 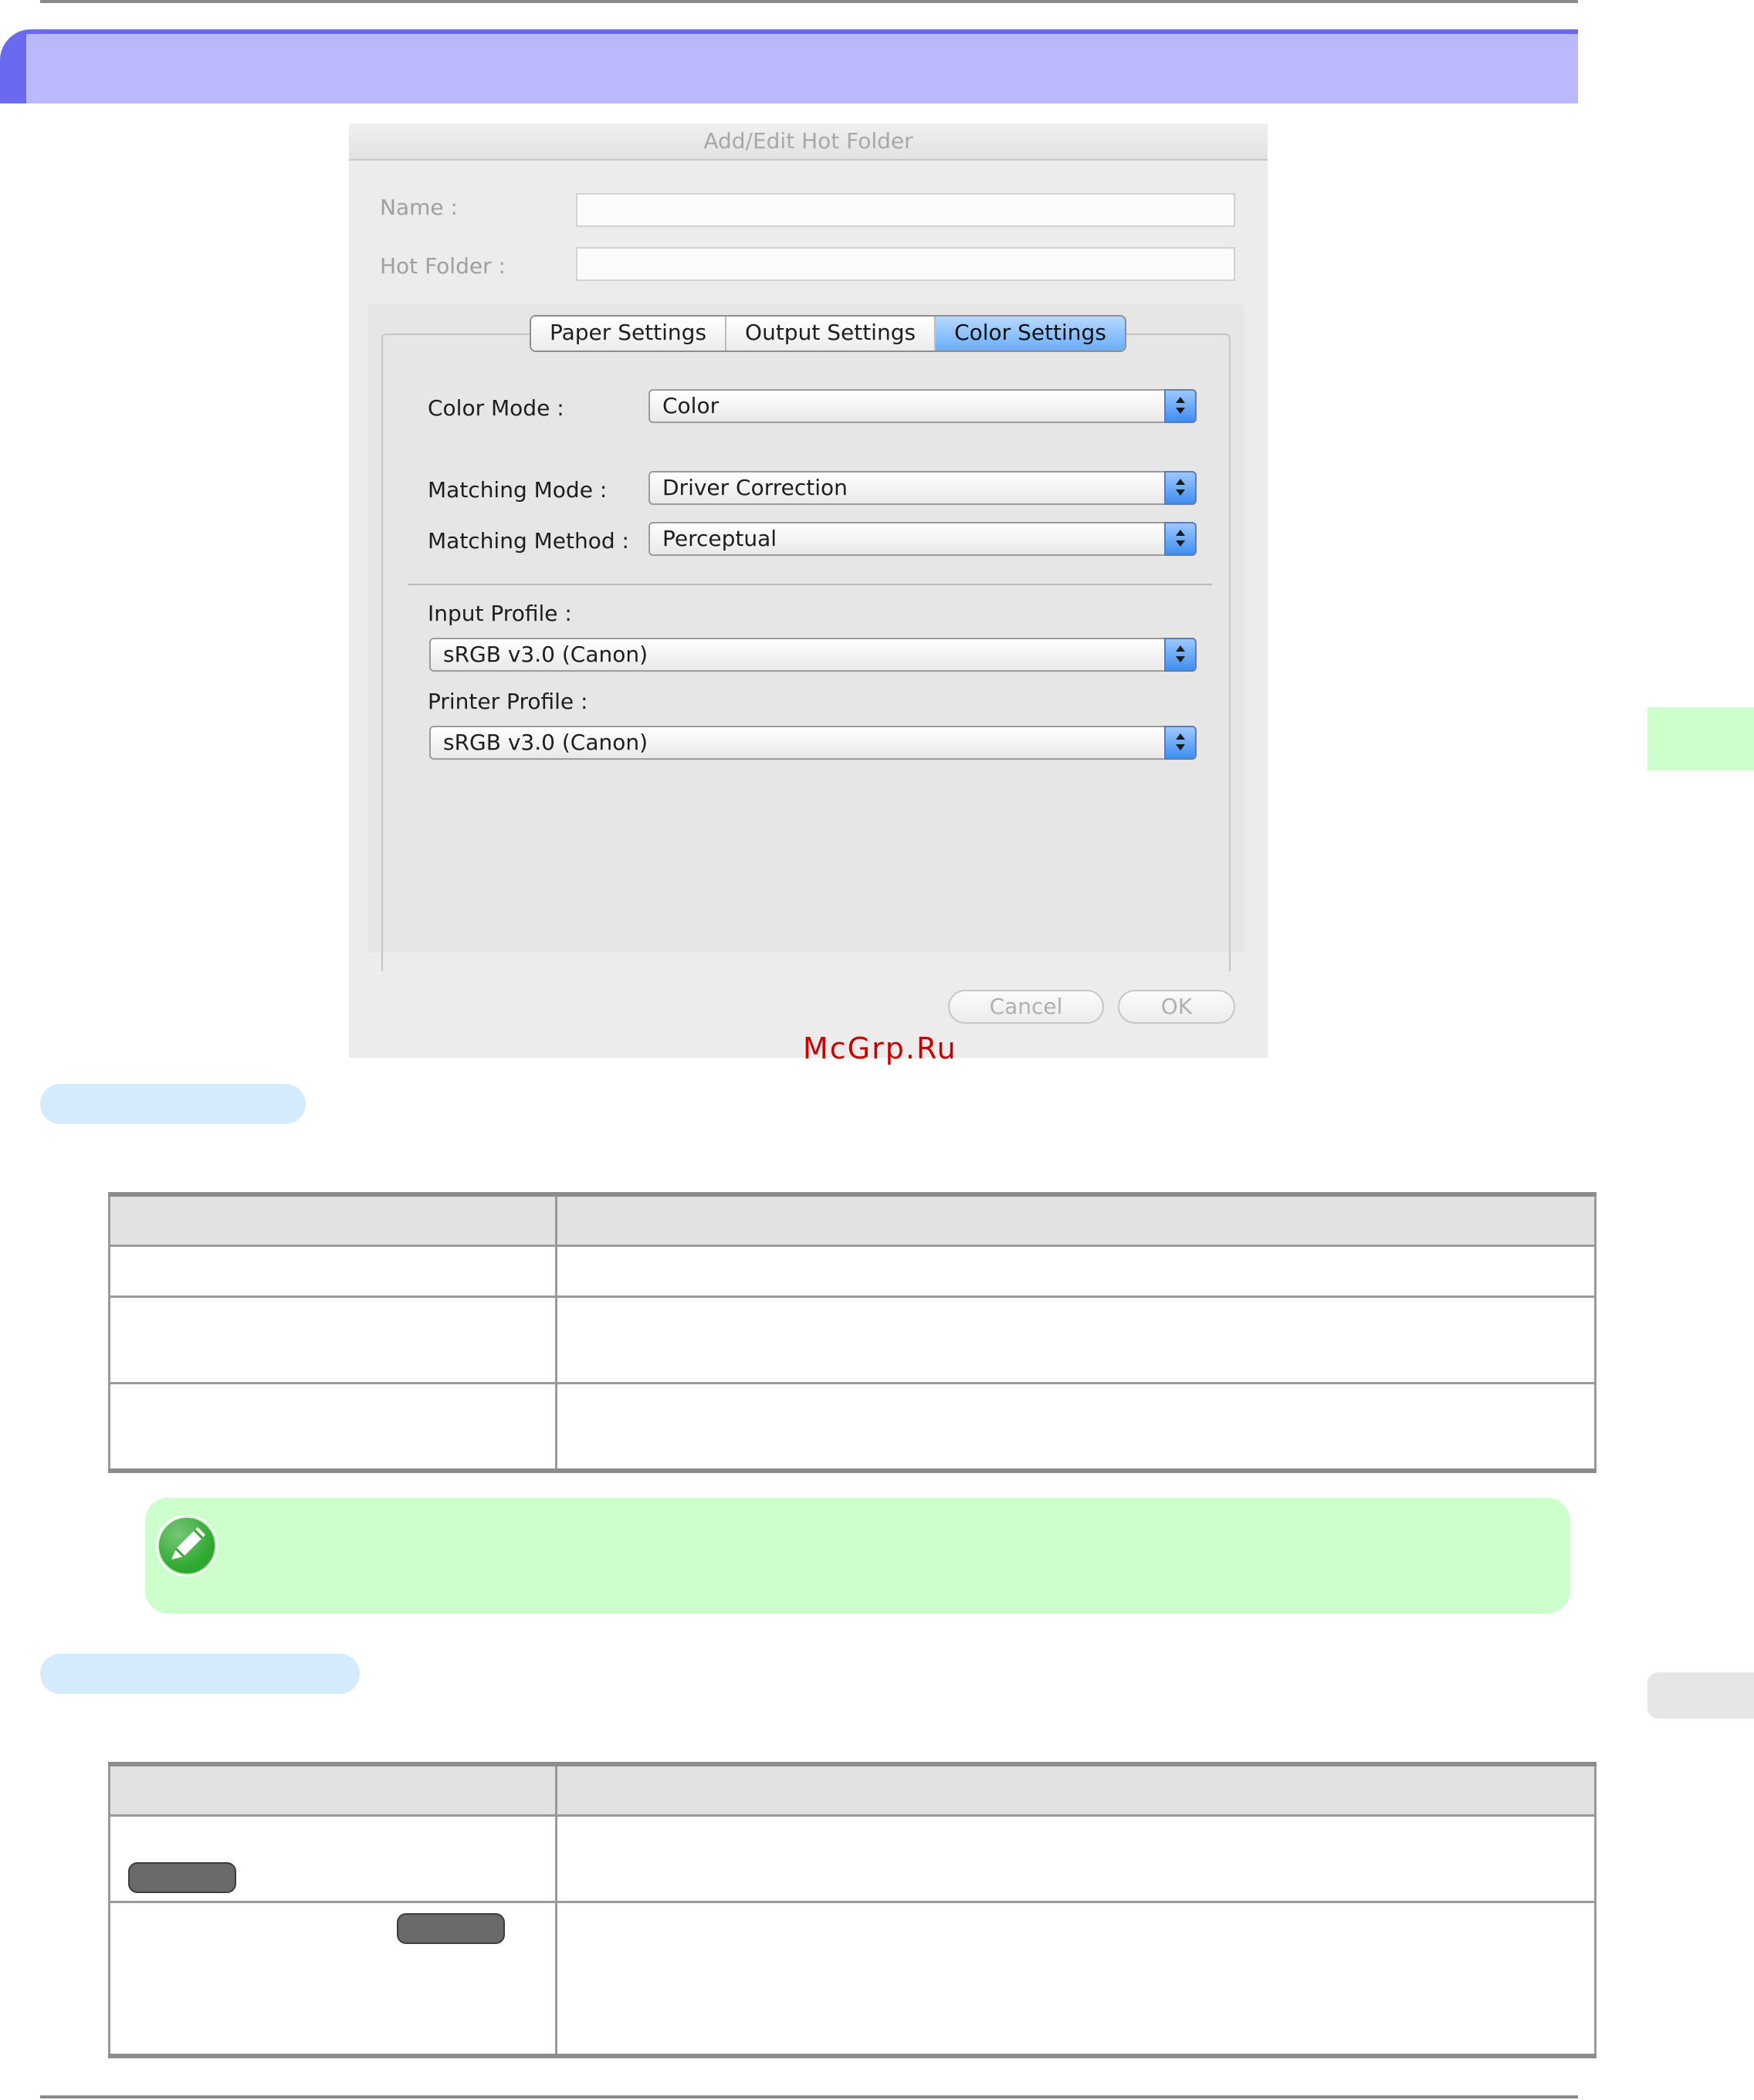 I want to click on note-box, so click(x=858, y=1556).